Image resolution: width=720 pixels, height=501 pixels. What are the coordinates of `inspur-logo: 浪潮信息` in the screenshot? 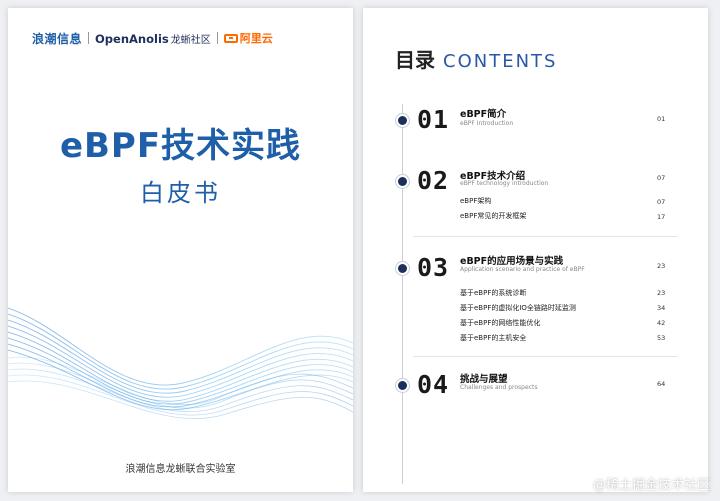 It's located at (57, 38).